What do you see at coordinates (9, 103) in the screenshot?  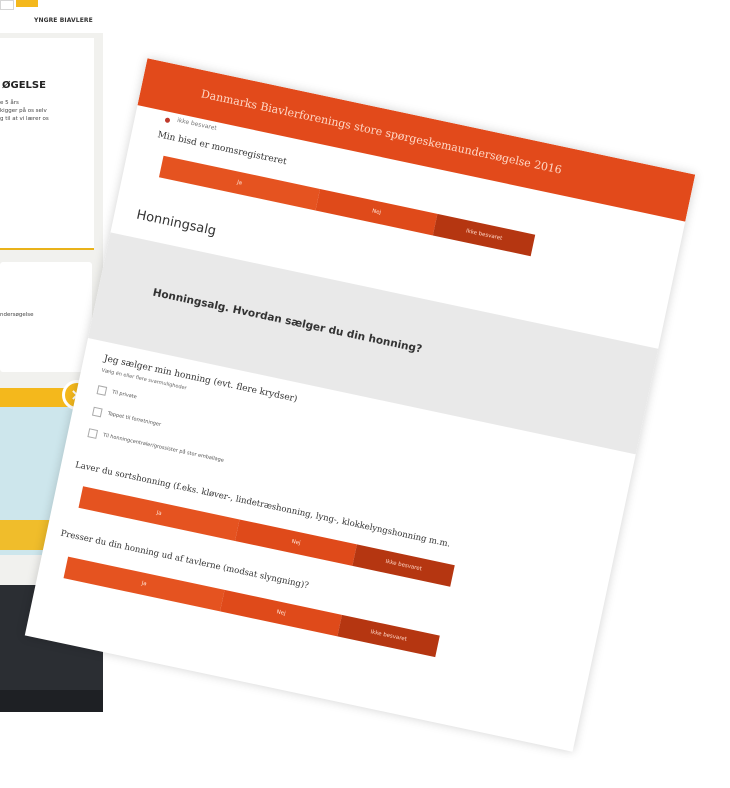 I see `card-text-line: e 5 års` at bounding box center [9, 103].